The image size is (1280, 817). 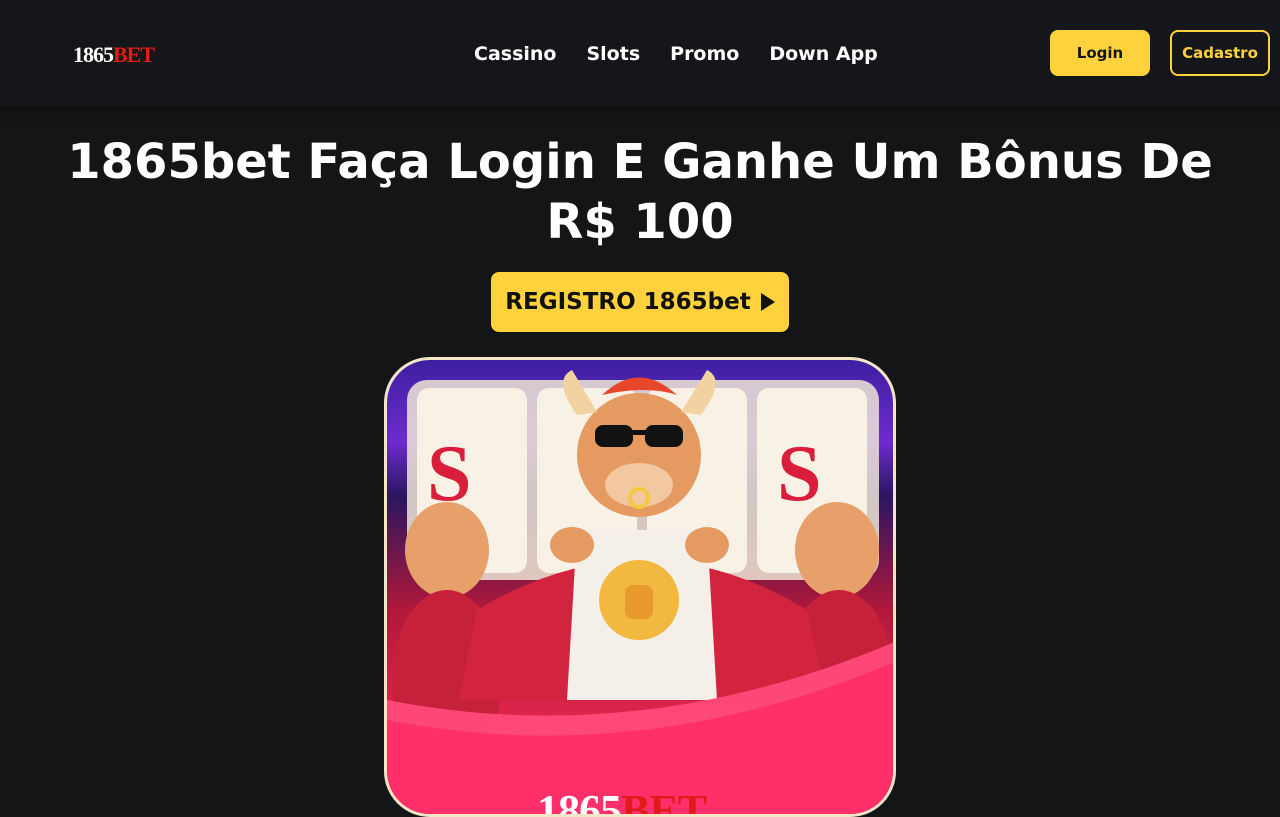 What do you see at coordinates (1220, 53) in the screenshot?
I see `register-button: Cadastro` at bounding box center [1220, 53].